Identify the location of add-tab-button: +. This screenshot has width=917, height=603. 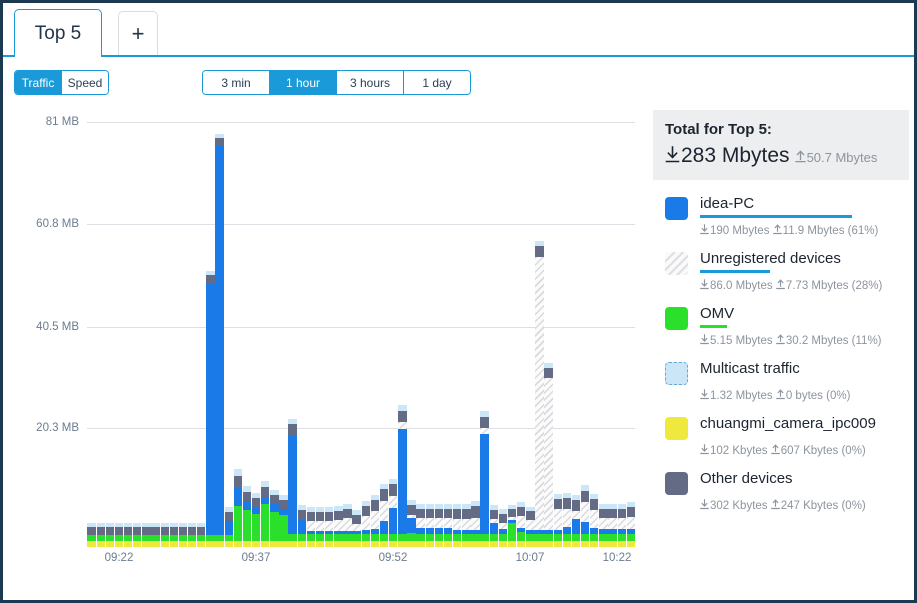
(138, 33).